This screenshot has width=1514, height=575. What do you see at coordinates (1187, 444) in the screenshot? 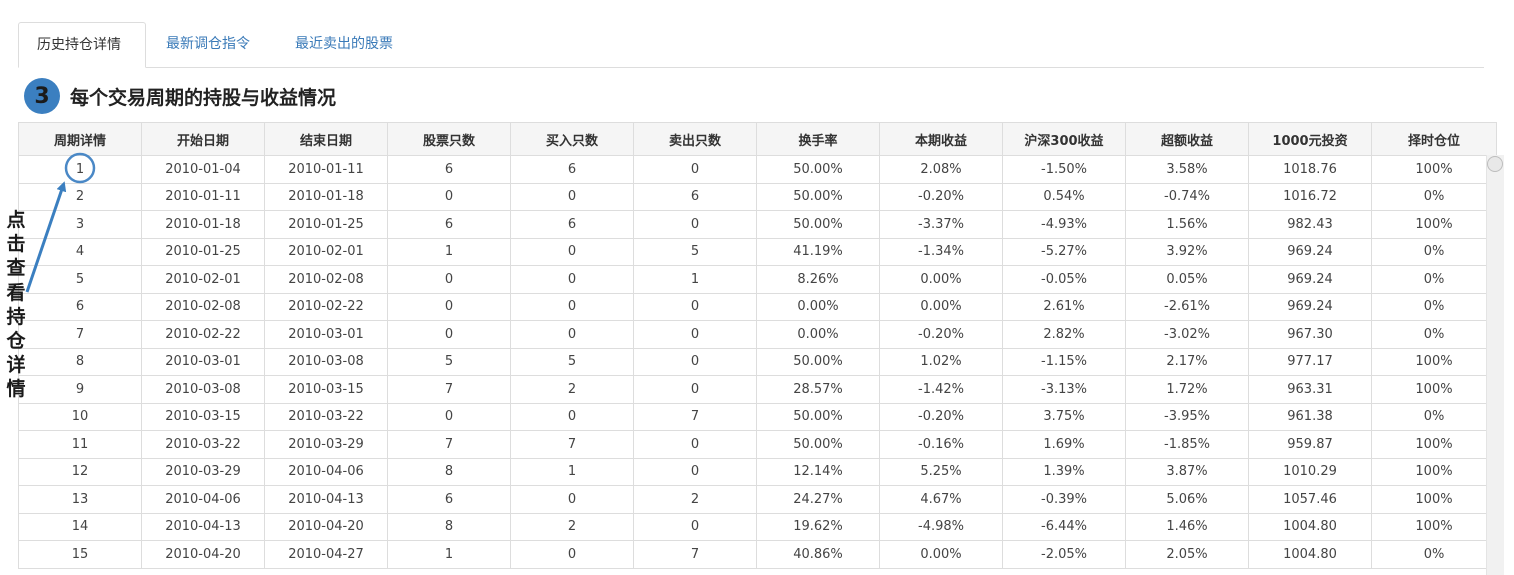
I see `table-cell: -1.85%` at bounding box center [1187, 444].